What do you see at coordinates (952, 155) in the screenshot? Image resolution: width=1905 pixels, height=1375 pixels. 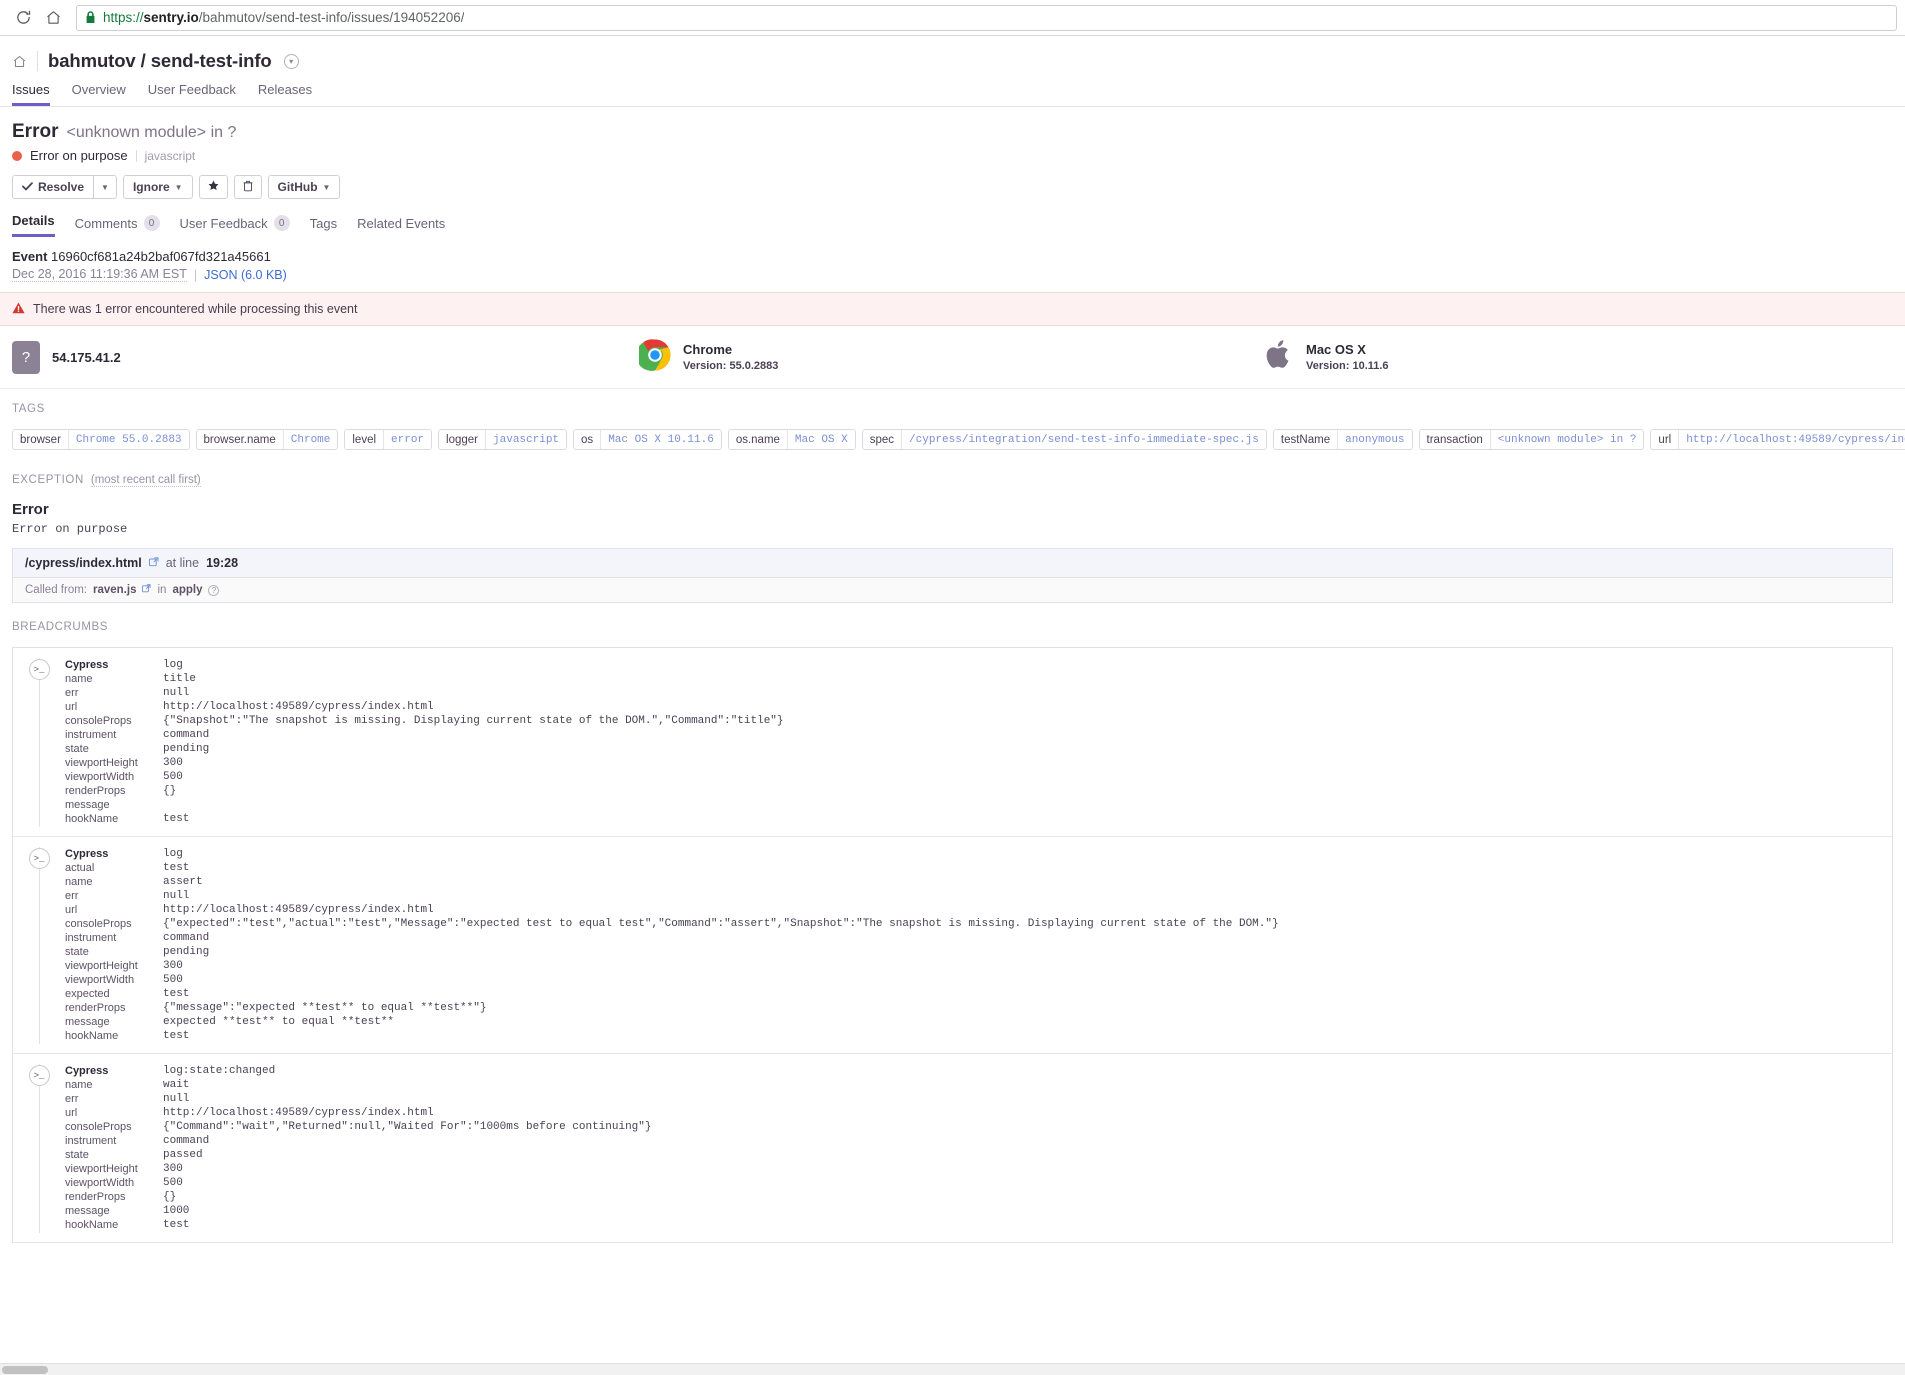 I see `issue-subtitle-row: Error on purpose javascript` at bounding box center [952, 155].